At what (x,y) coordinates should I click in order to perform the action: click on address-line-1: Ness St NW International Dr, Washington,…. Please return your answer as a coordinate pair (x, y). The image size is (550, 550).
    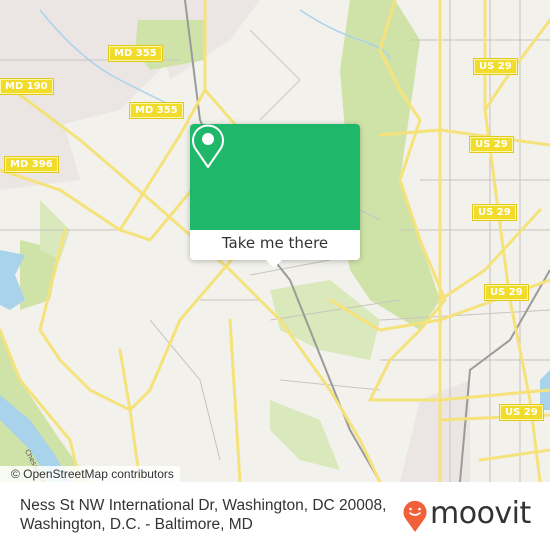
    Looking at the image, I should click on (203, 505).